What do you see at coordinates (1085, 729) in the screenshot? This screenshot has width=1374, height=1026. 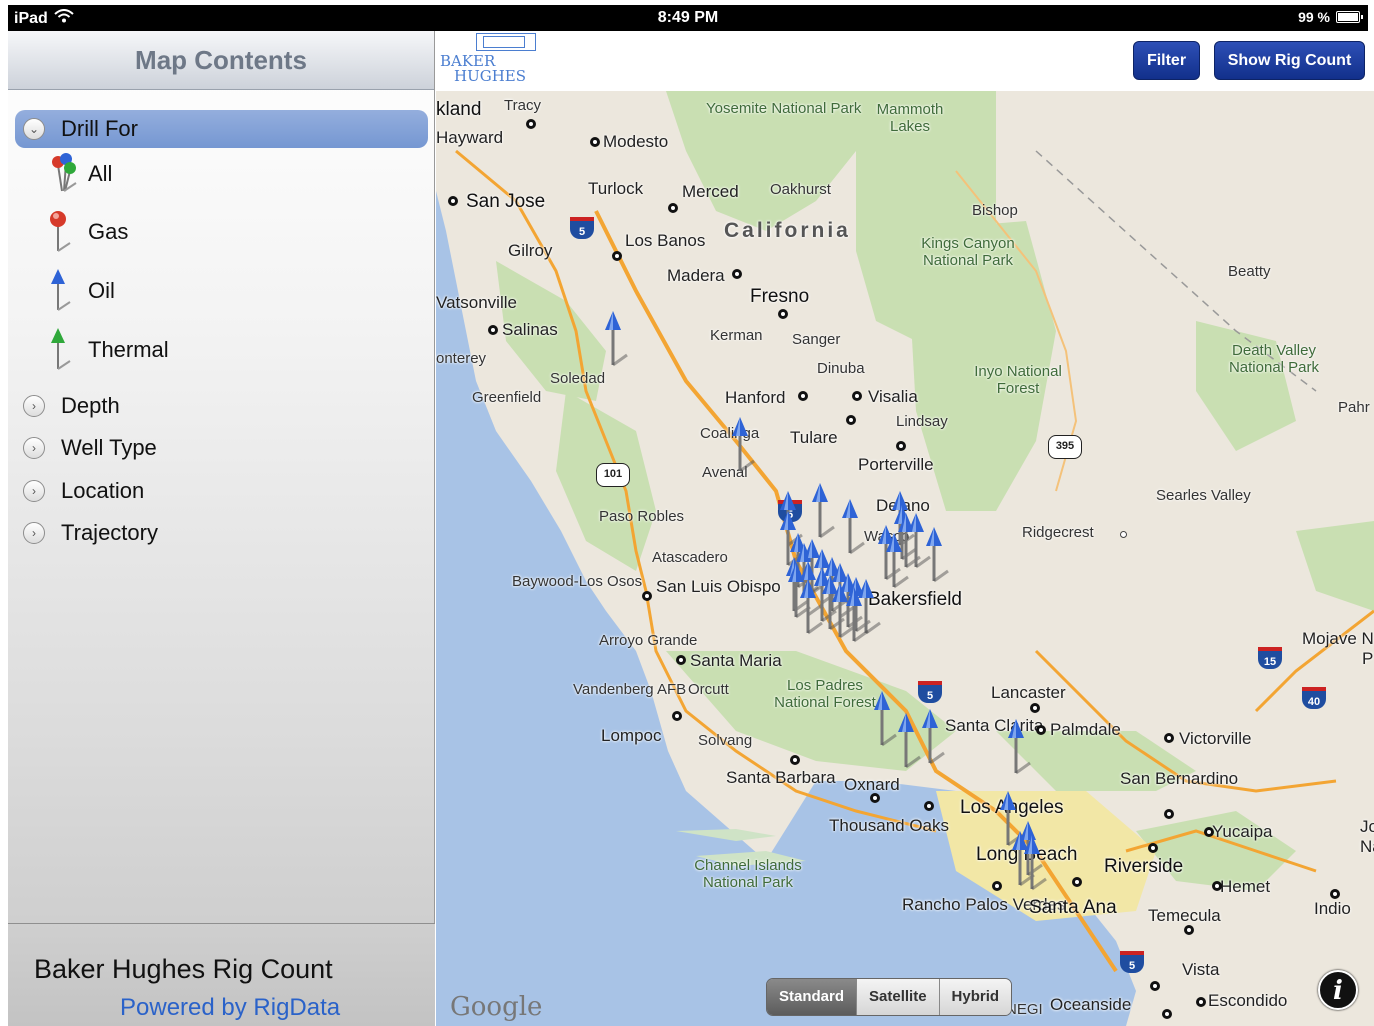 I see `city-label: Palmdale` at bounding box center [1085, 729].